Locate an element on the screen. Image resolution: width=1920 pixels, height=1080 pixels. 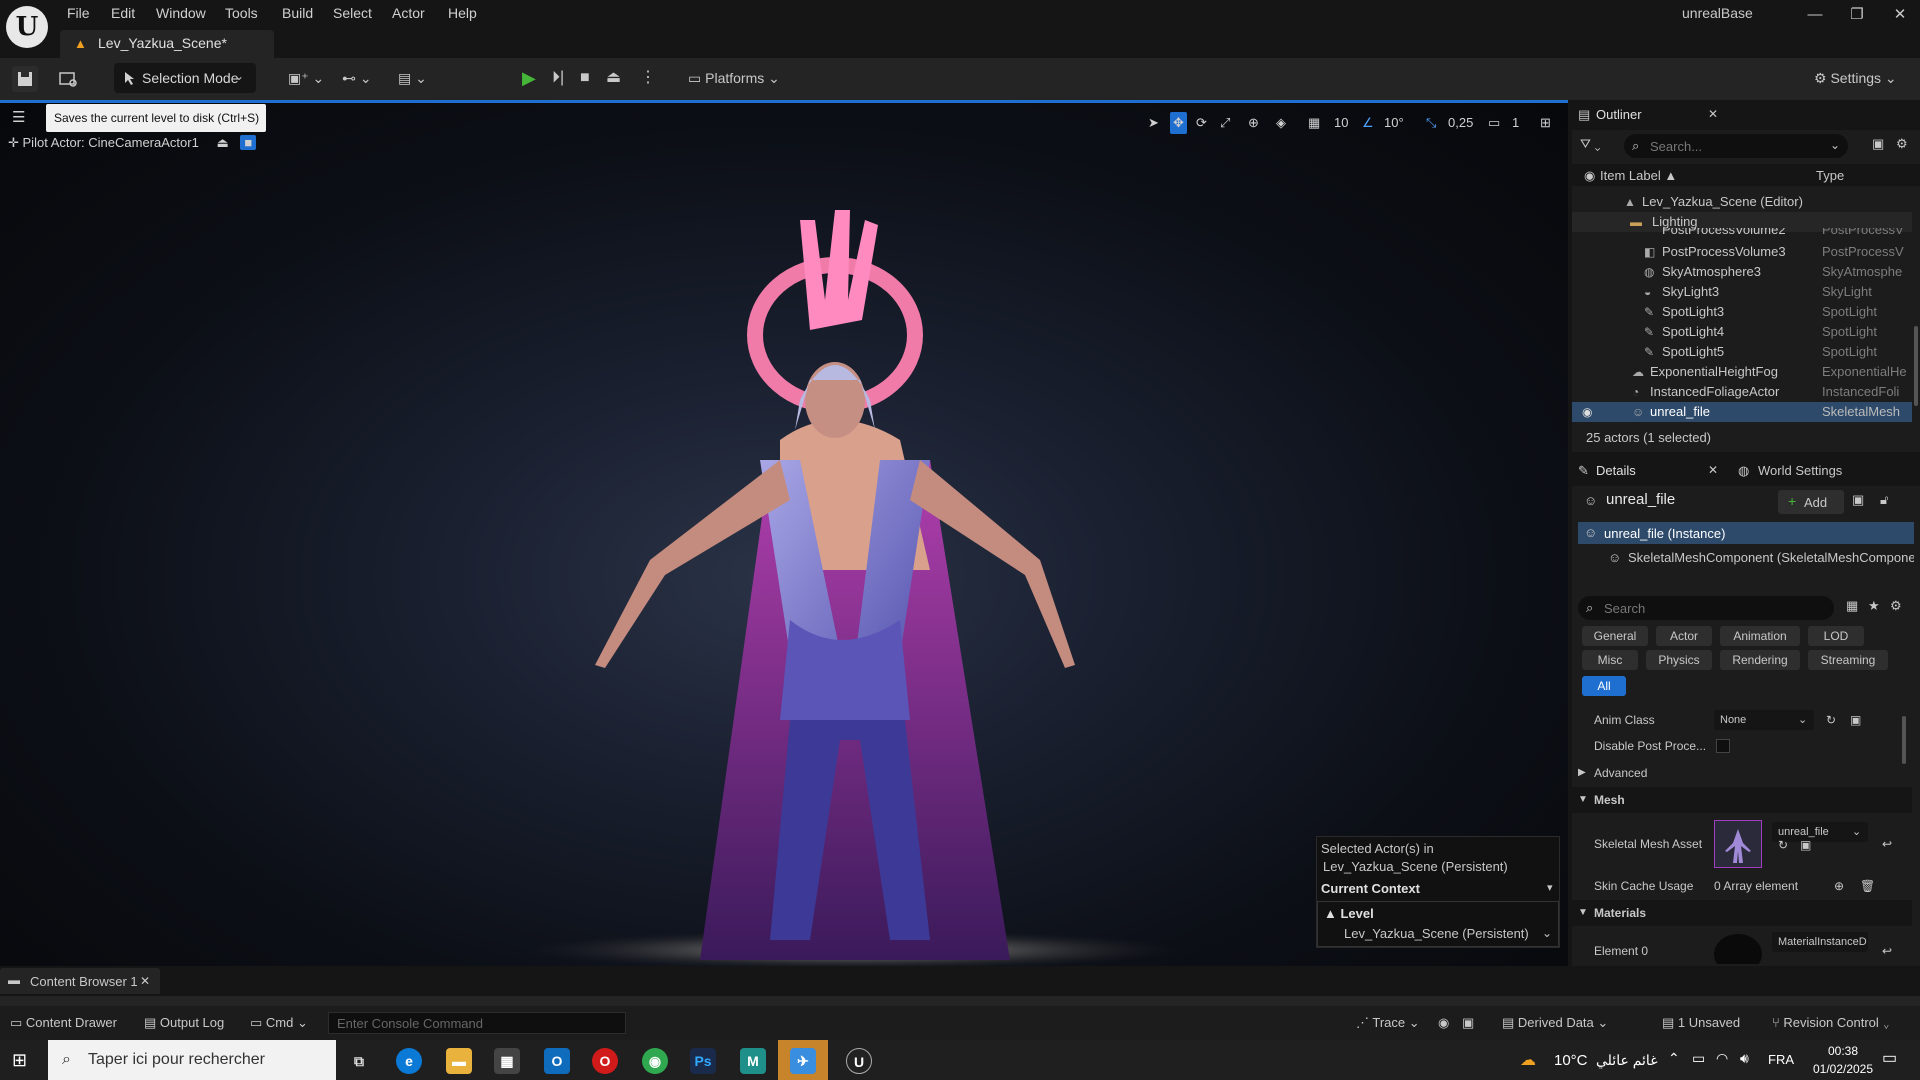
close-window-icon: ✕ is located at coordinates (1900, 15).